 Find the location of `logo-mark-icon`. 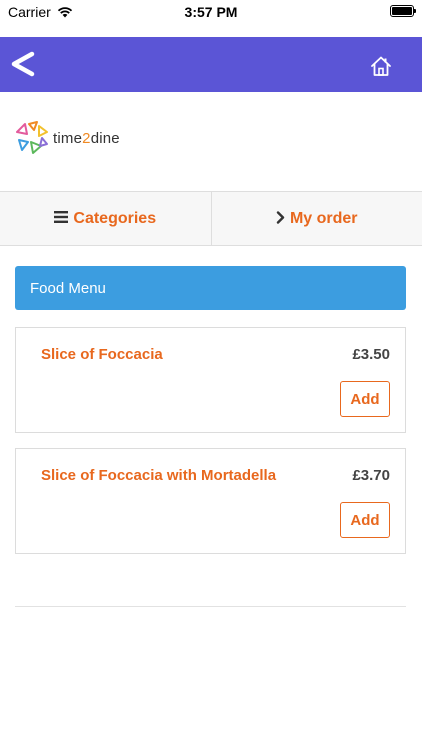

logo-mark-icon is located at coordinates (32, 137).